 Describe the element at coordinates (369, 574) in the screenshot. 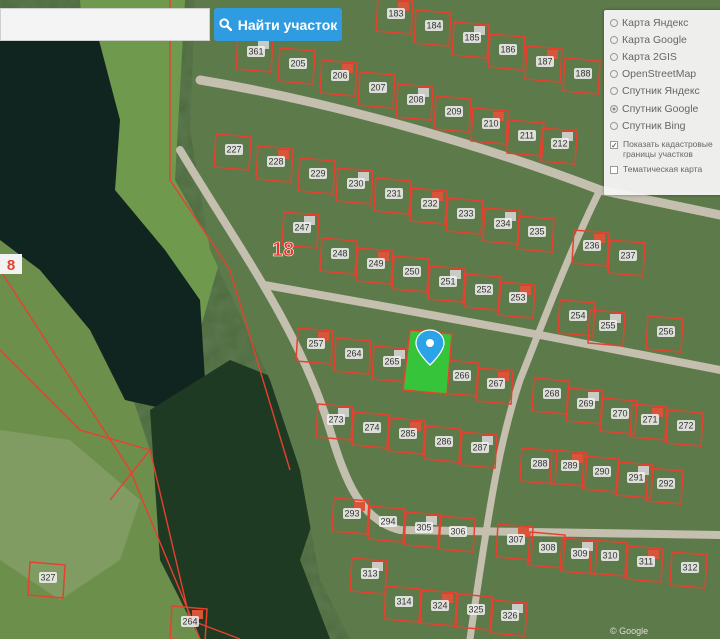

I see `parcel-number-label: 313` at that location.